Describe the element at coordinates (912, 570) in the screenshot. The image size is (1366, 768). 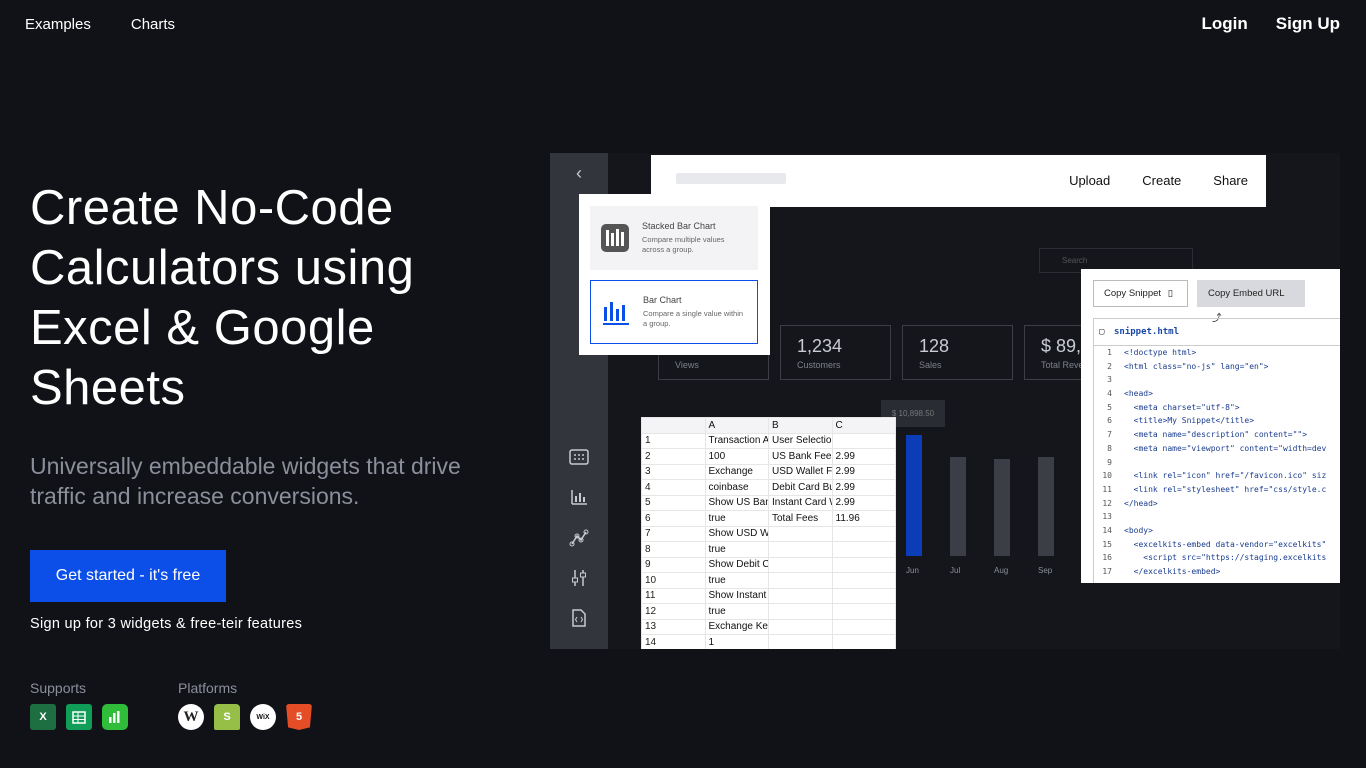
I see `month-label: Jun` at that location.